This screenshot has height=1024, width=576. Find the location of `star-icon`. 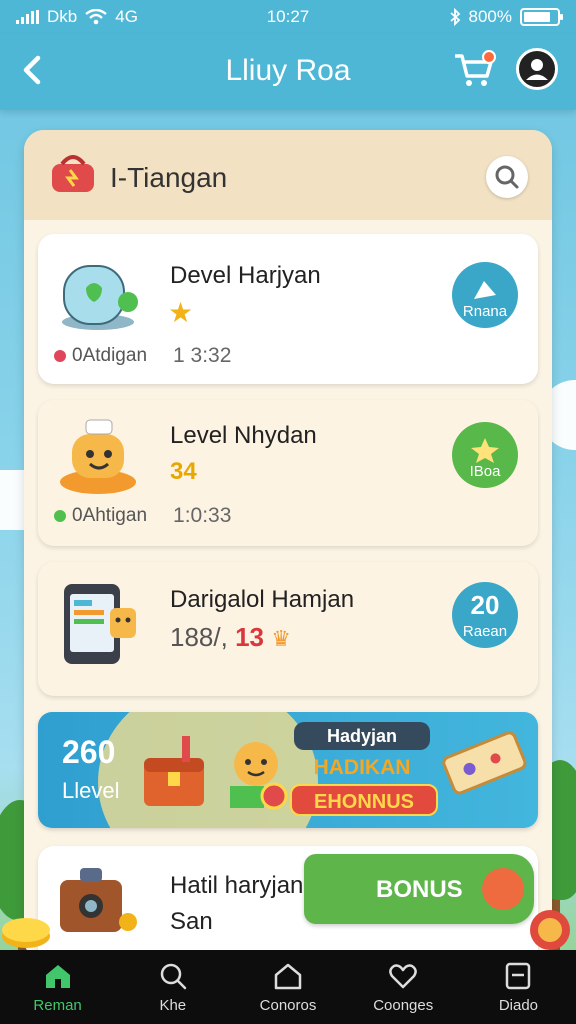

star-icon is located at coordinates (485, 450).